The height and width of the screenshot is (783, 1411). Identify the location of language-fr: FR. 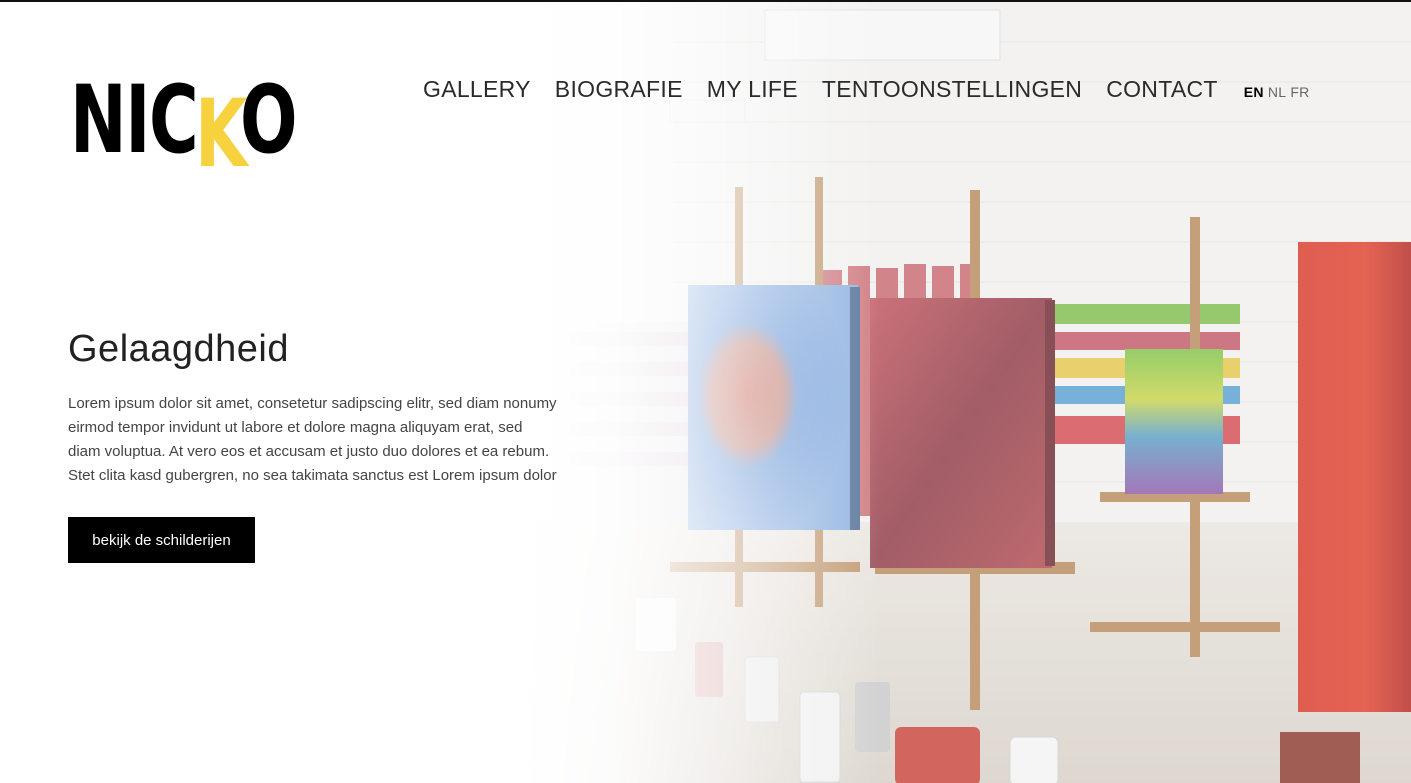
(1299, 92).